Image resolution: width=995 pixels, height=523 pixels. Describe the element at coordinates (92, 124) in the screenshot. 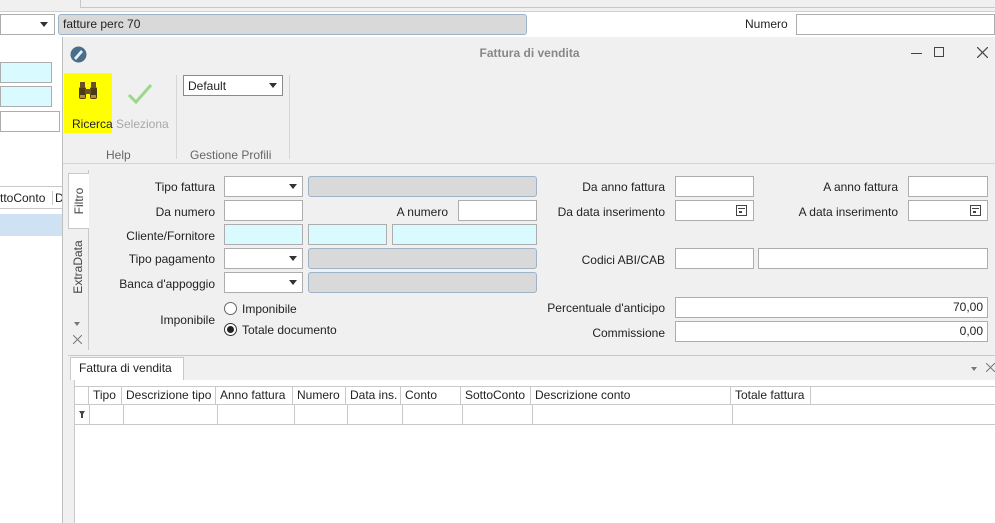

I see `ricerca-label: Ricerca` at that location.